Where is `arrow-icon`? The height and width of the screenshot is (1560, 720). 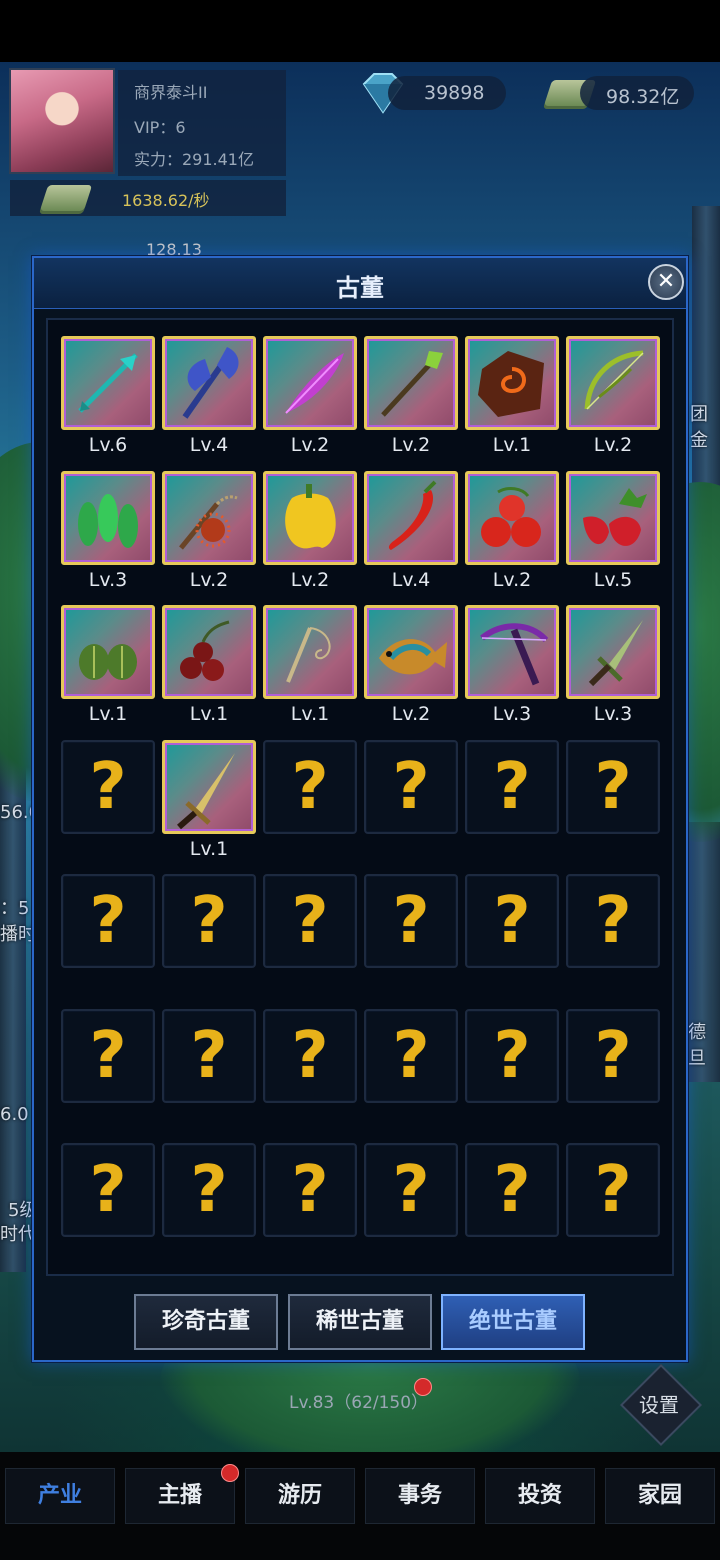
arrow-icon is located at coordinates (108, 383).